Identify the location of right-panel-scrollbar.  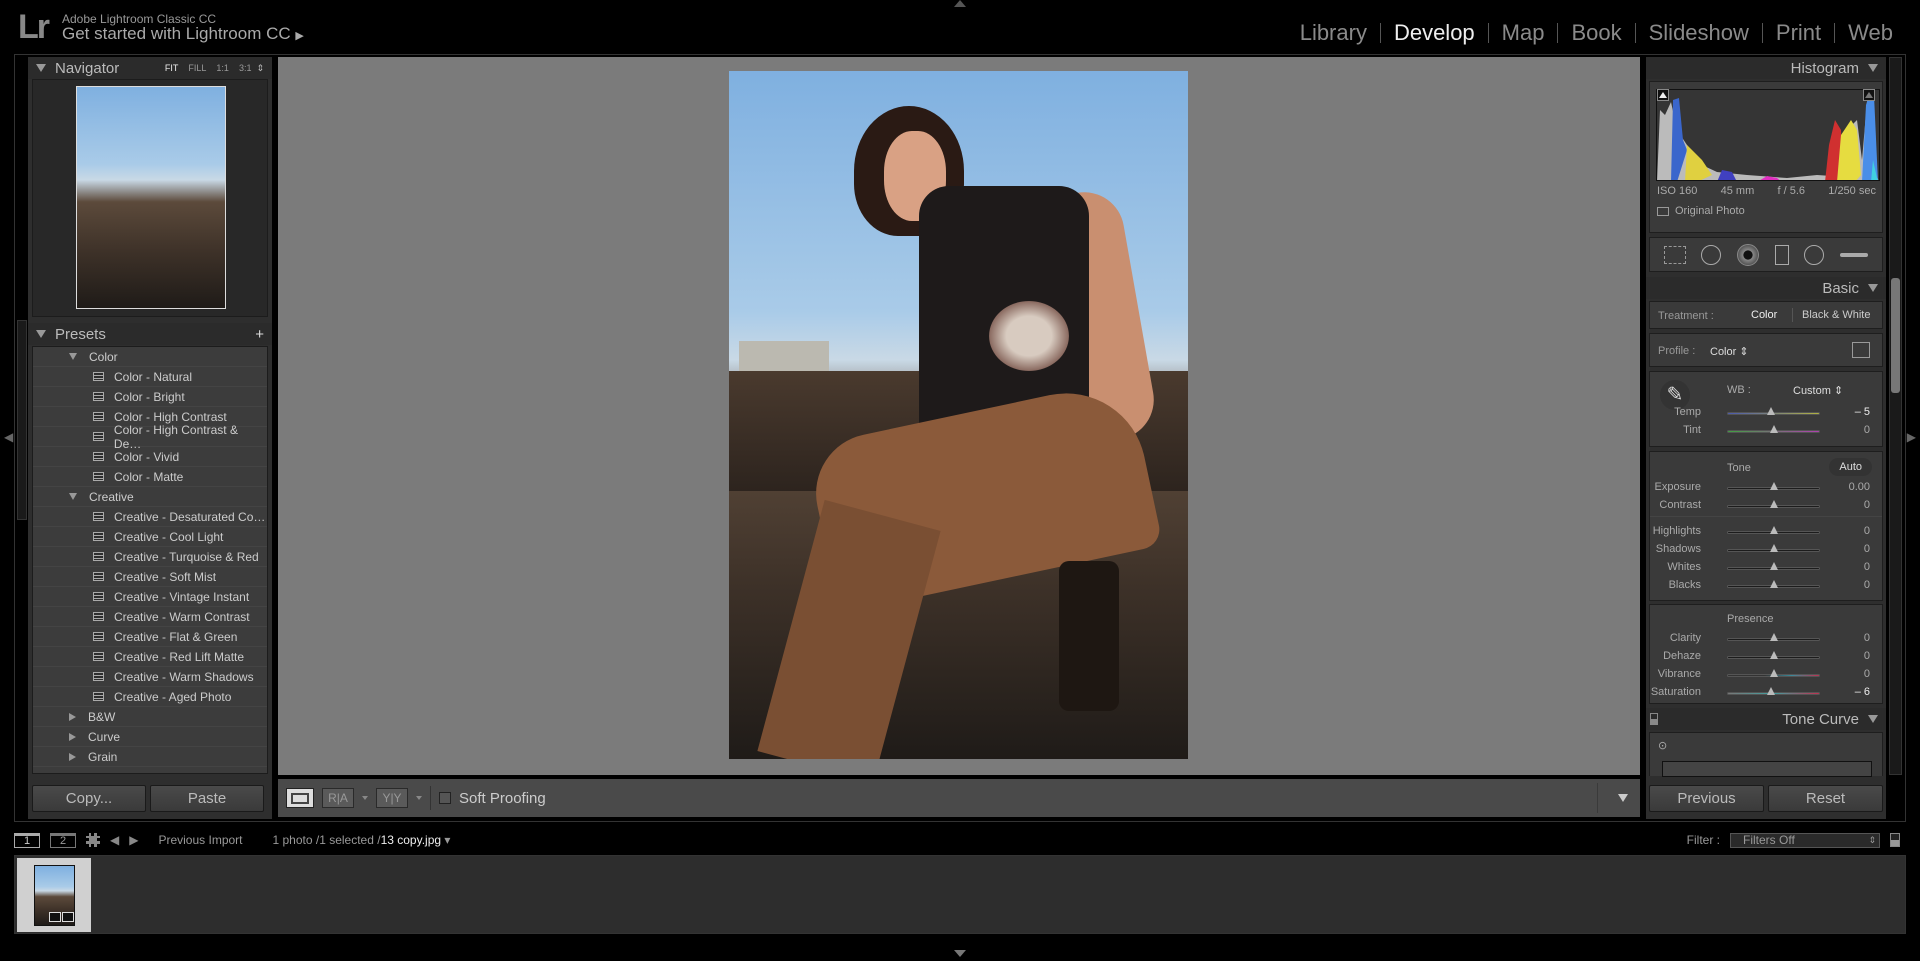
(1895, 416).